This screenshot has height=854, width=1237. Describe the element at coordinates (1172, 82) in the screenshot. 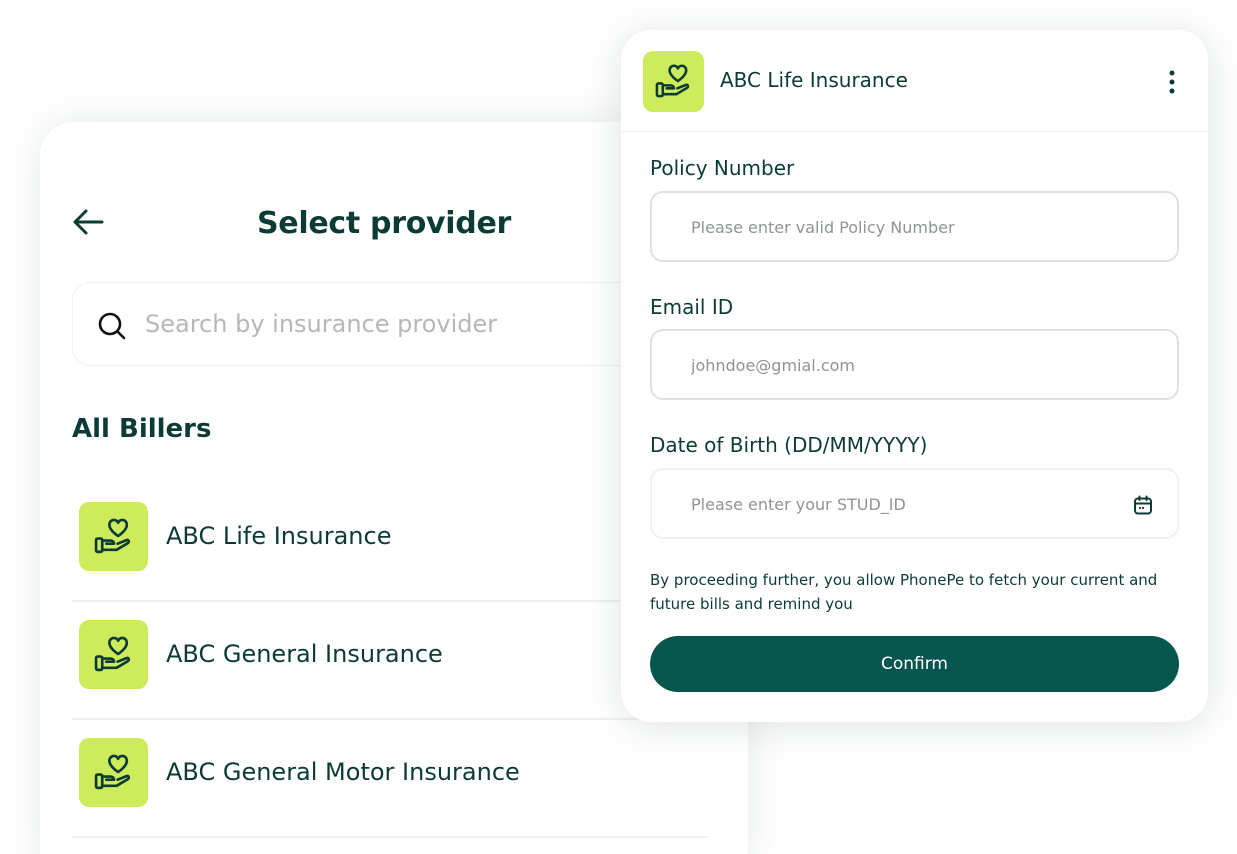

I see `kebab-menu-icon` at that location.